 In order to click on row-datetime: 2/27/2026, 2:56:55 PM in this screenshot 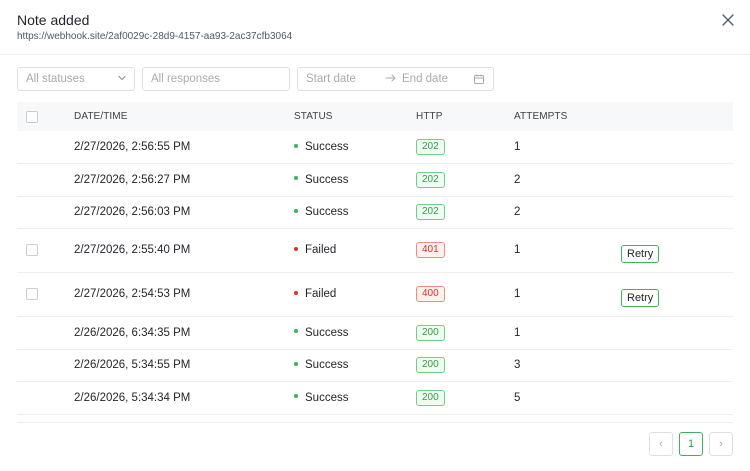, I will do `click(184, 147)`.